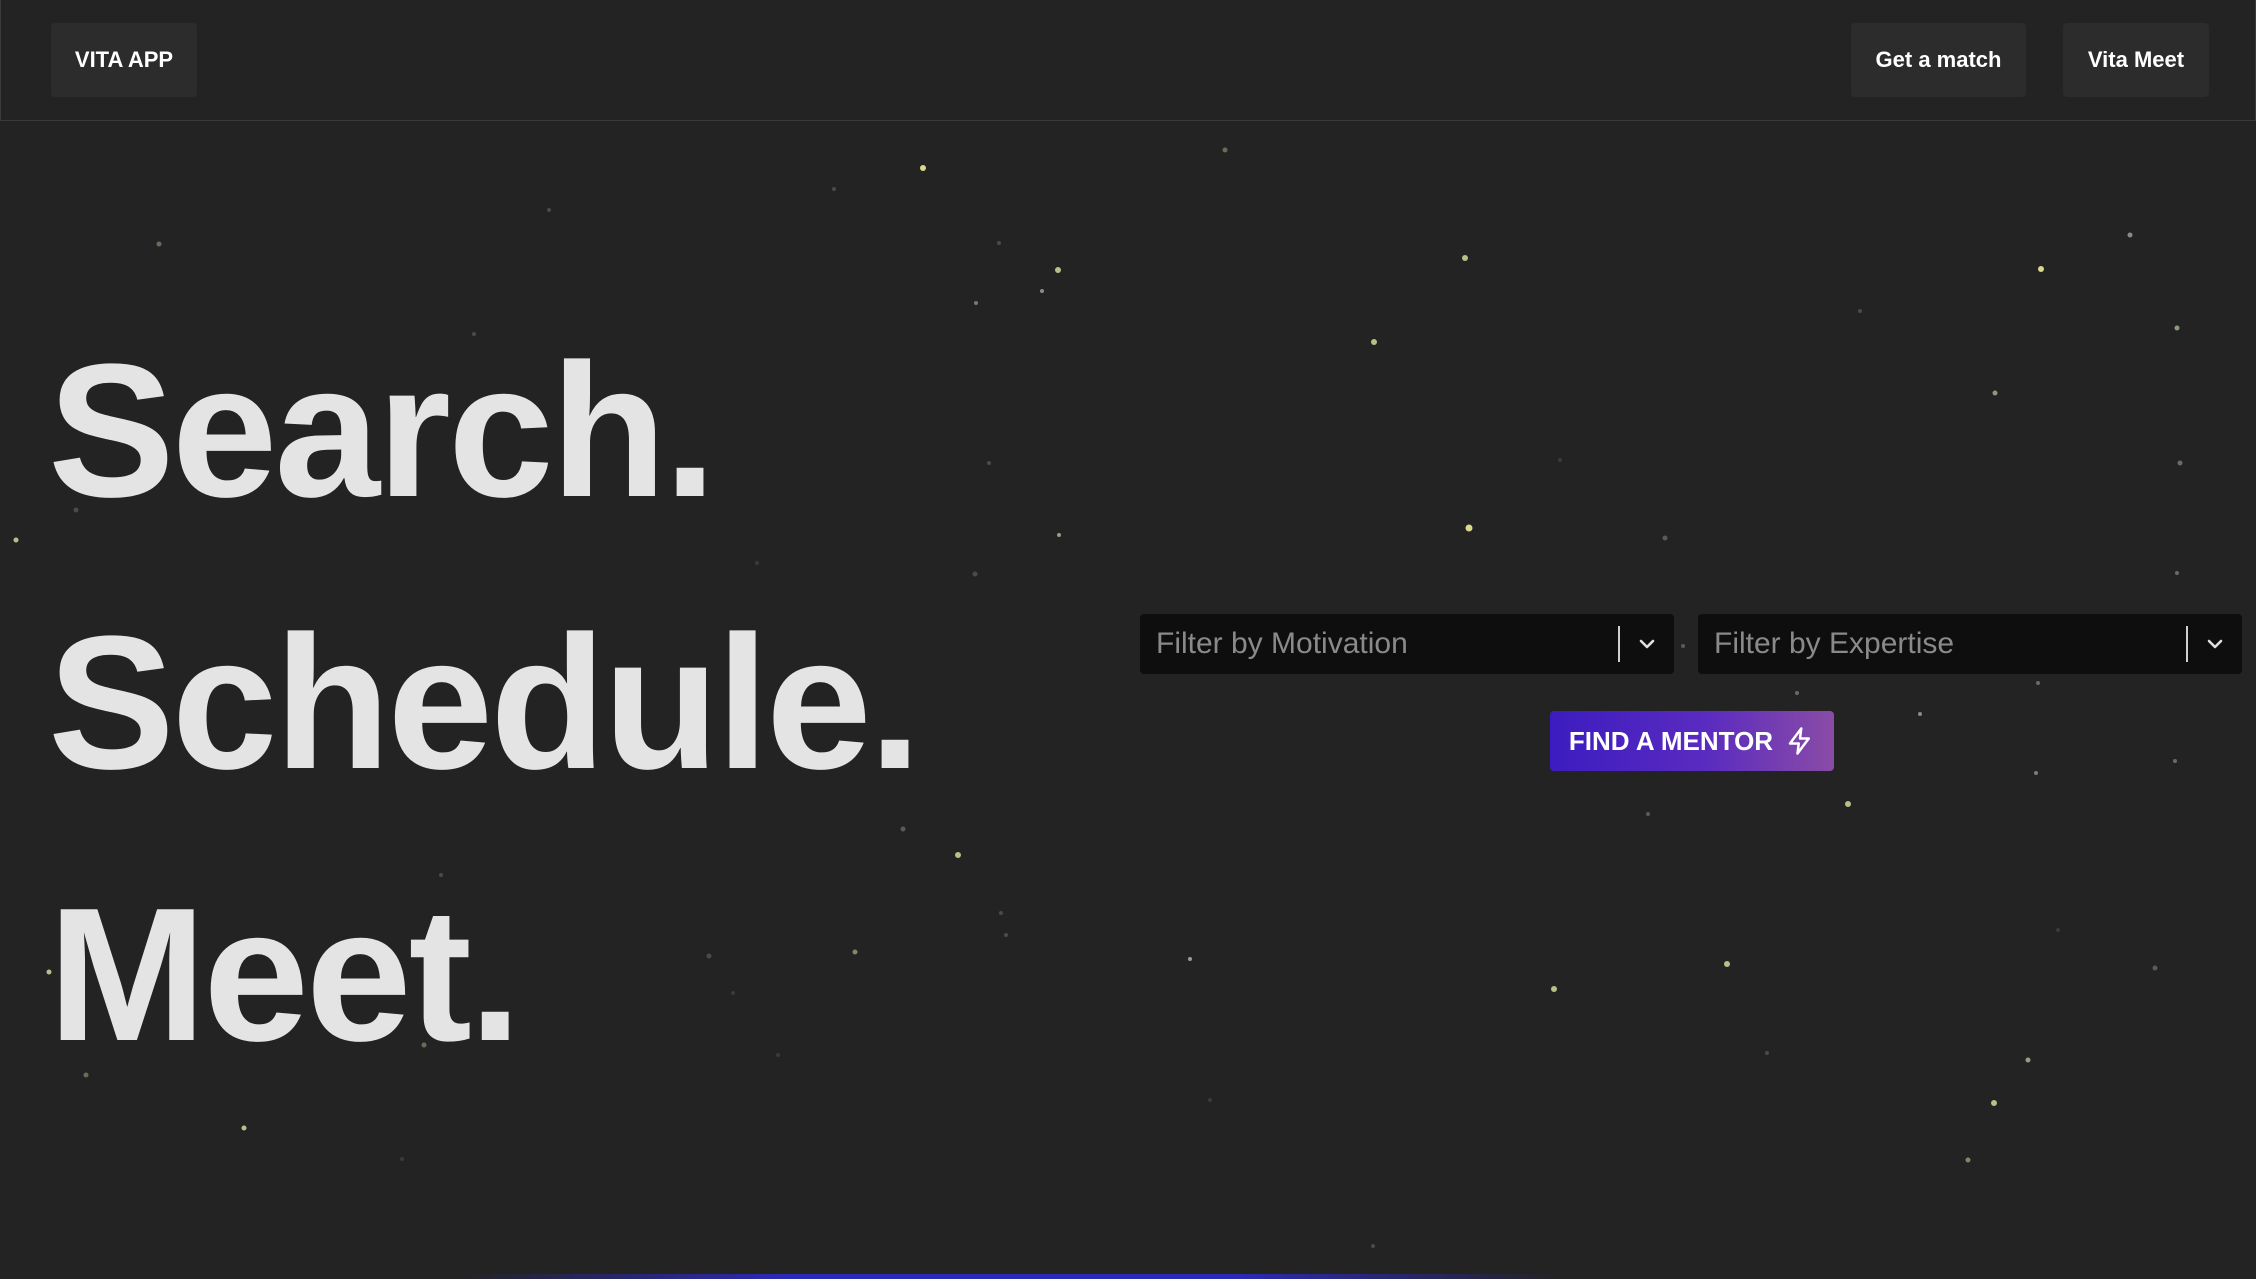 The height and width of the screenshot is (1279, 2256). What do you see at coordinates (484, 703) in the screenshot?
I see `hero-headline-schedule: Schedule.` at bounding box center [484, 703].